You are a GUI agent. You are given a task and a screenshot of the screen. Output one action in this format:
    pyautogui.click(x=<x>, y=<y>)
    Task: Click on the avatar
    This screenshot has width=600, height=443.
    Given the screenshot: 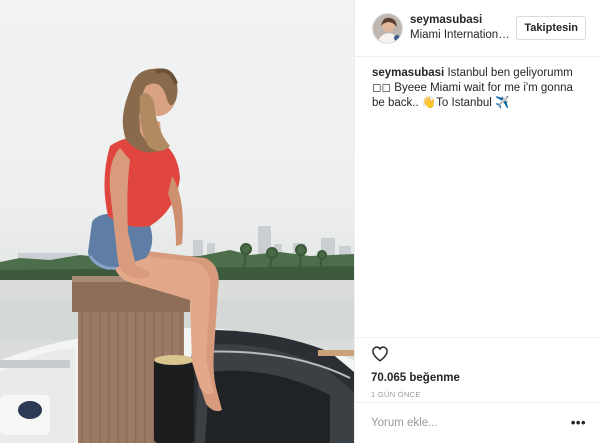 What is the action you would take?
    pyautogui.click(x=387, y=28)
    